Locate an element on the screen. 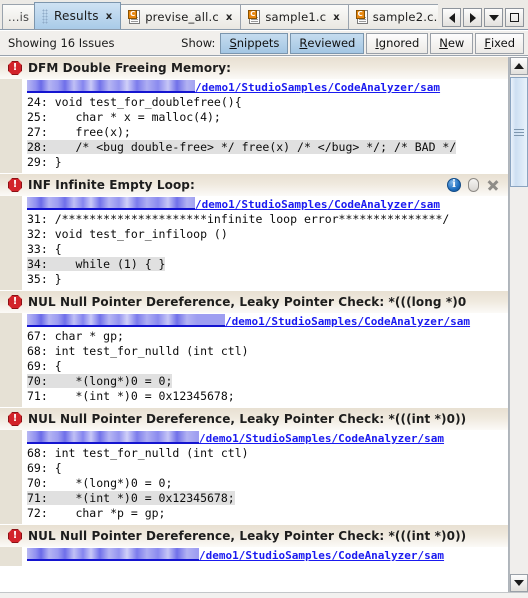  square-icon is located at coordinates (514, 17).